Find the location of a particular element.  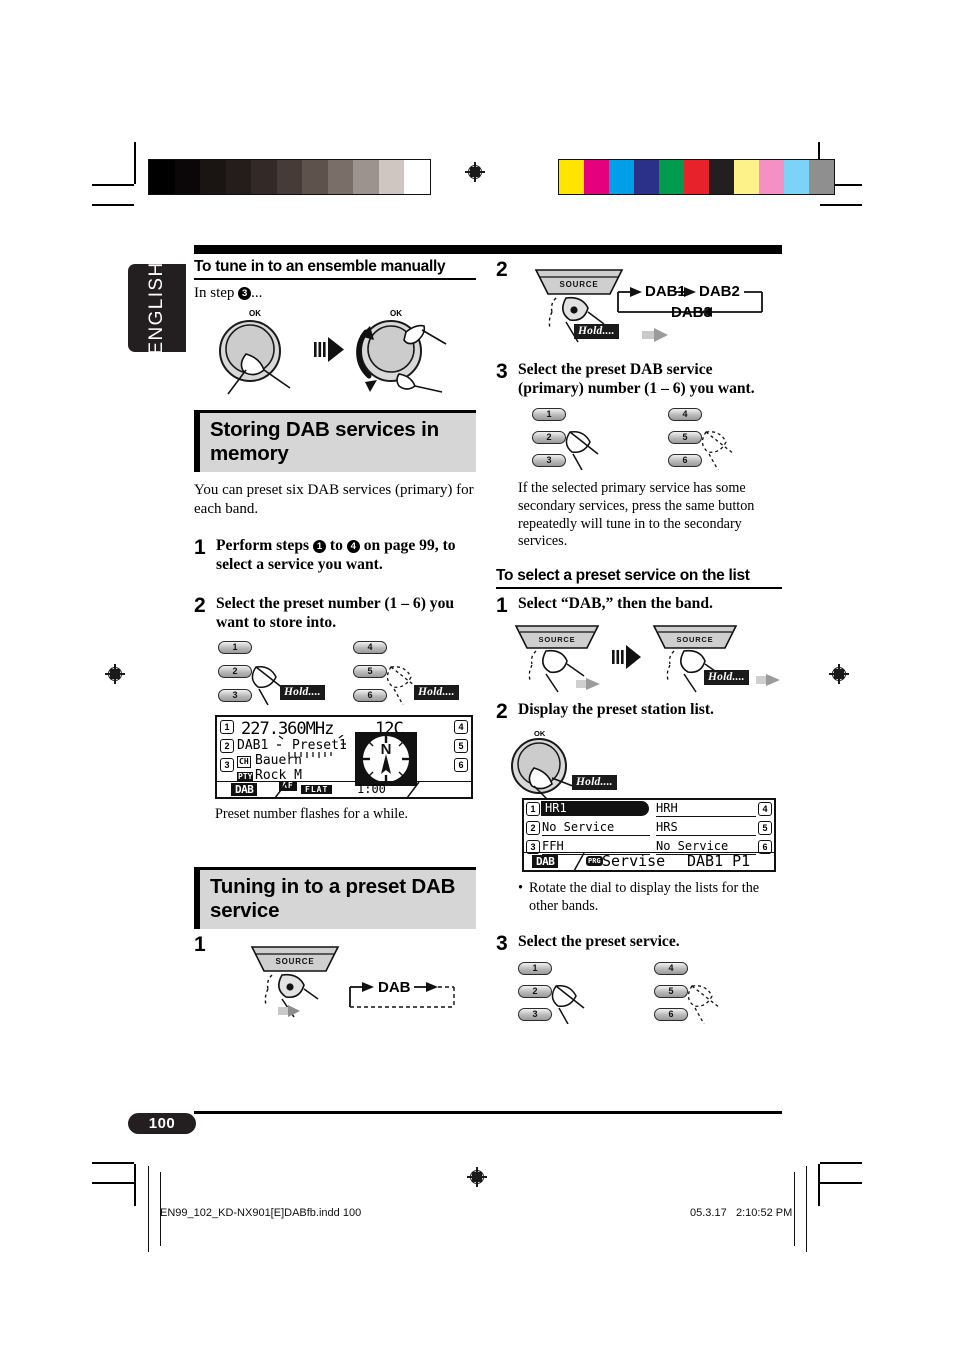

lcd-ch-value: Bauern is located at coordinates (278, 760).